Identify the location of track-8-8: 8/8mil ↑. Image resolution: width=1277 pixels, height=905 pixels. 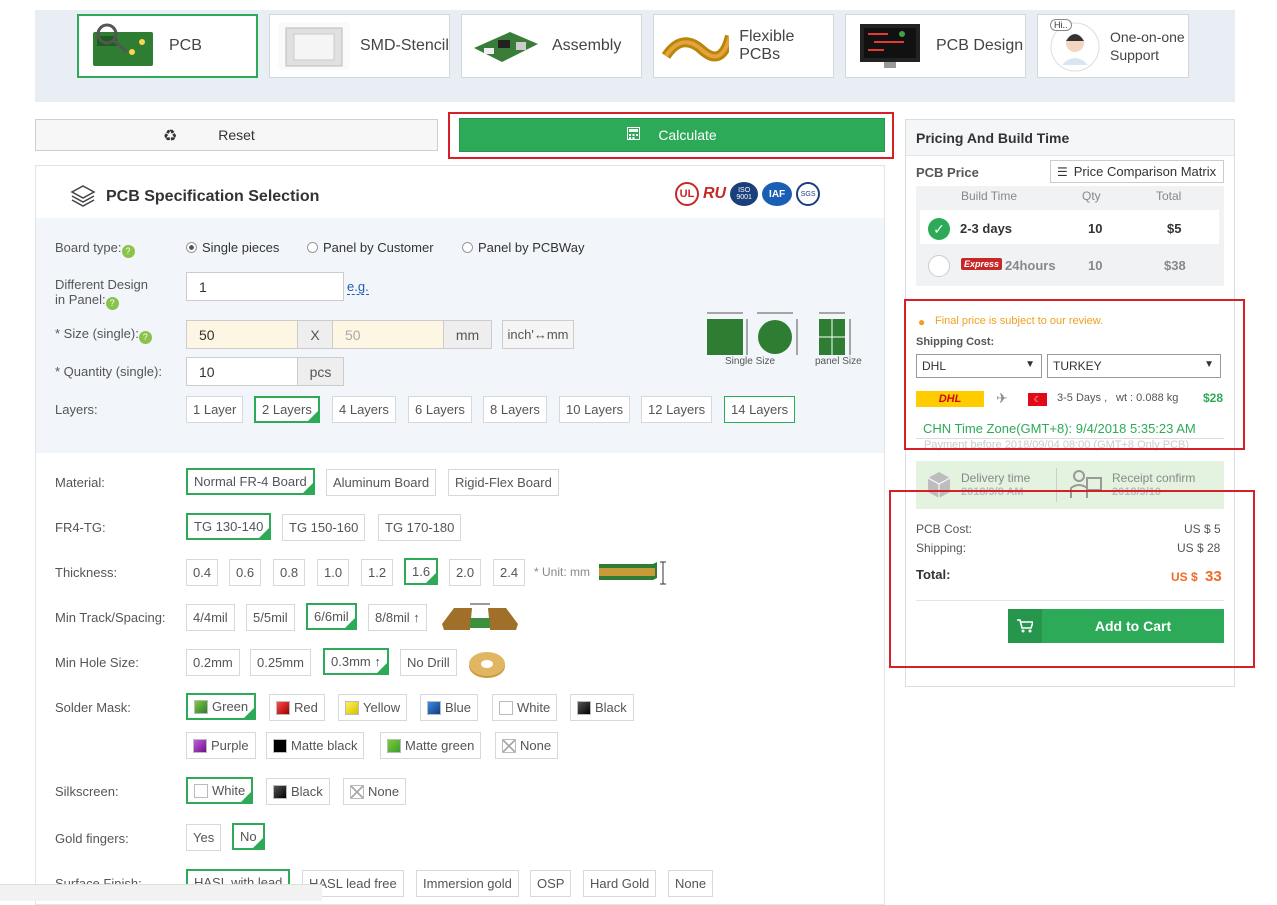
(397, 617).